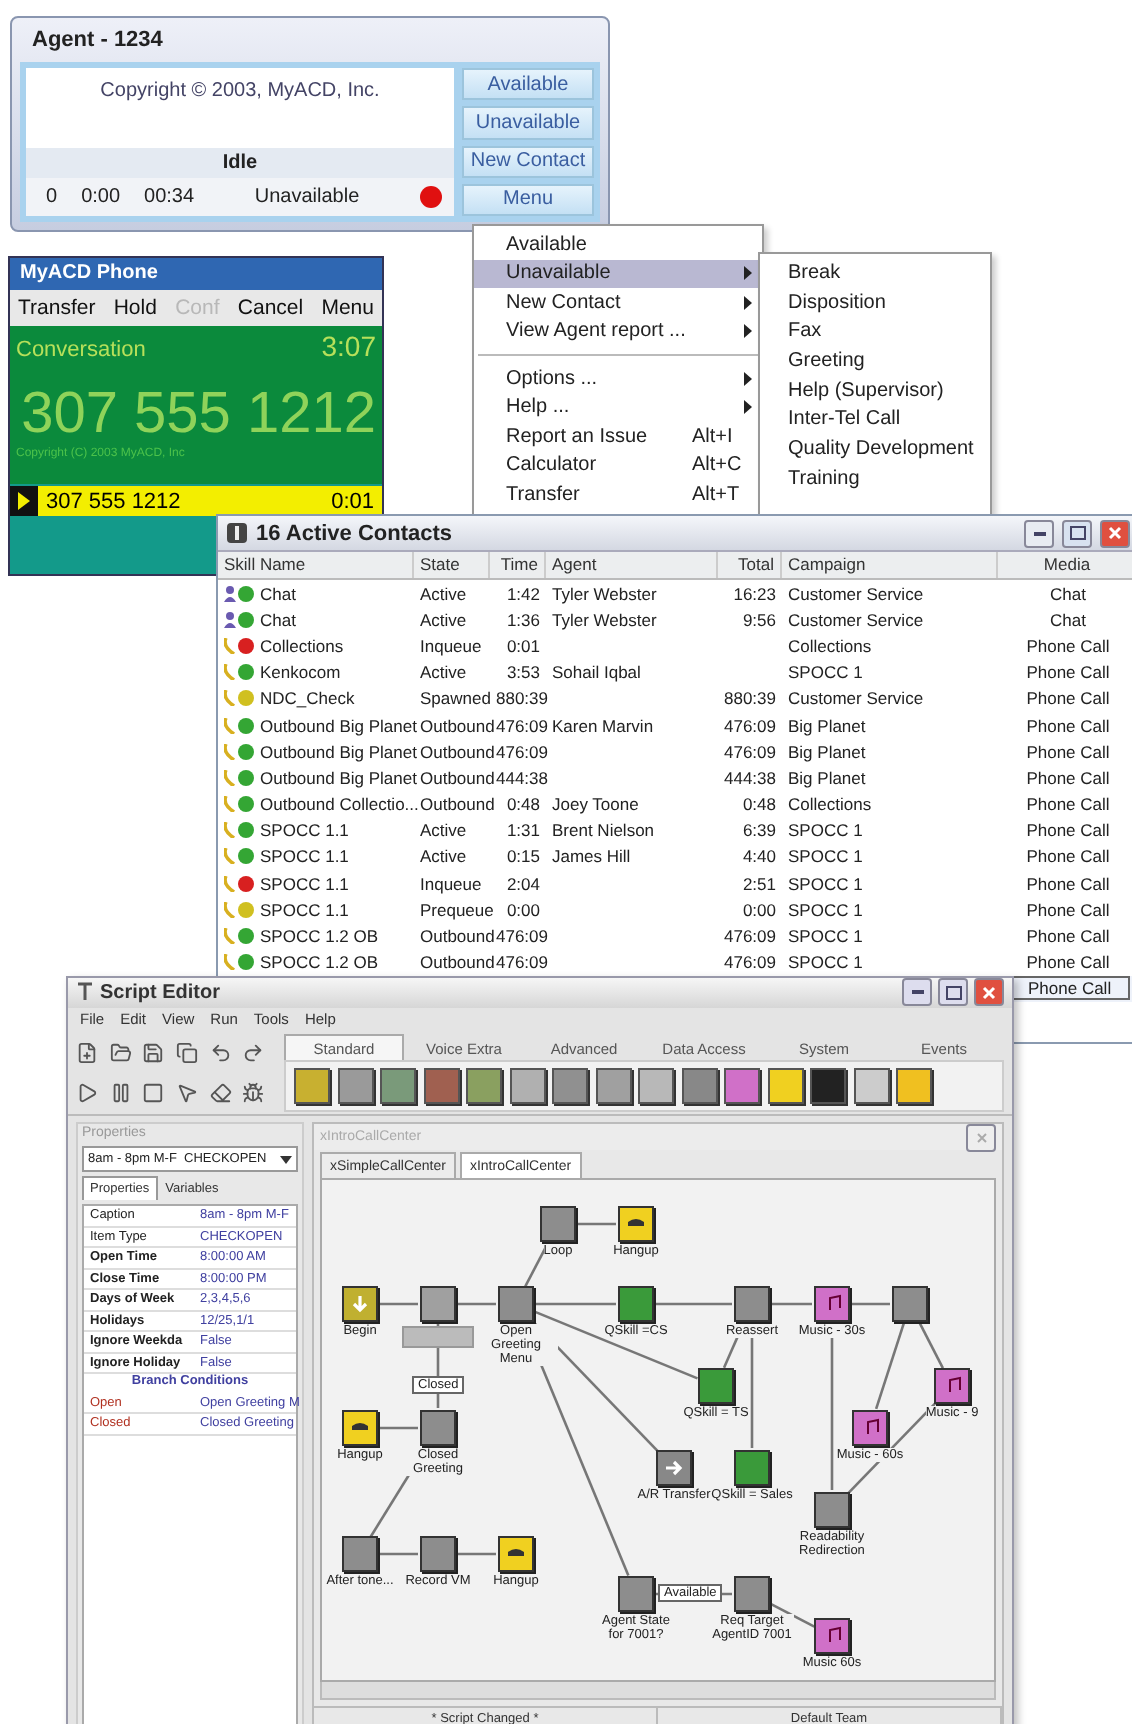  Describe the element at coordinates (875, 333) in the screenshot. I see `menu-item: Fax` at that location.